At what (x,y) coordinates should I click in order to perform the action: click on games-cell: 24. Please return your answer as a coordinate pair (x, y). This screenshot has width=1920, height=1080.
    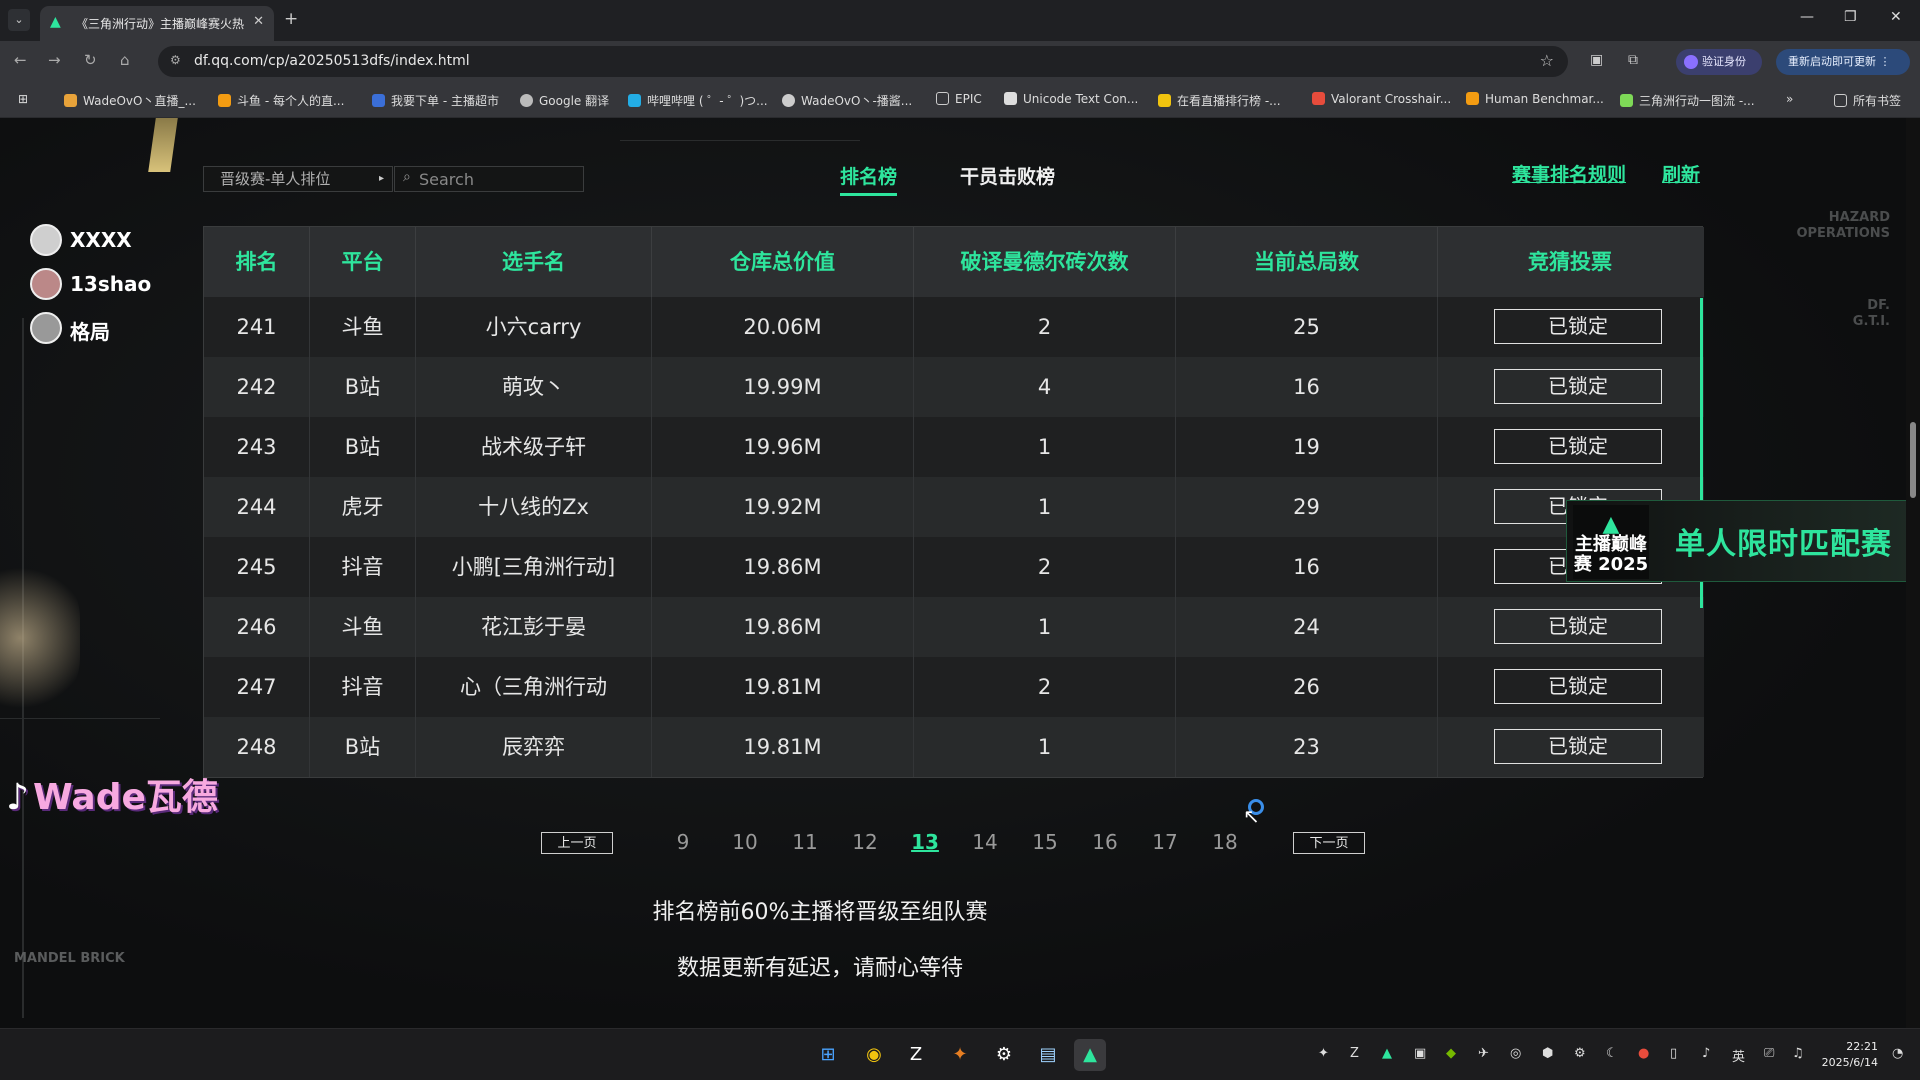
    Looking at the image, I should click on (1307, 627).